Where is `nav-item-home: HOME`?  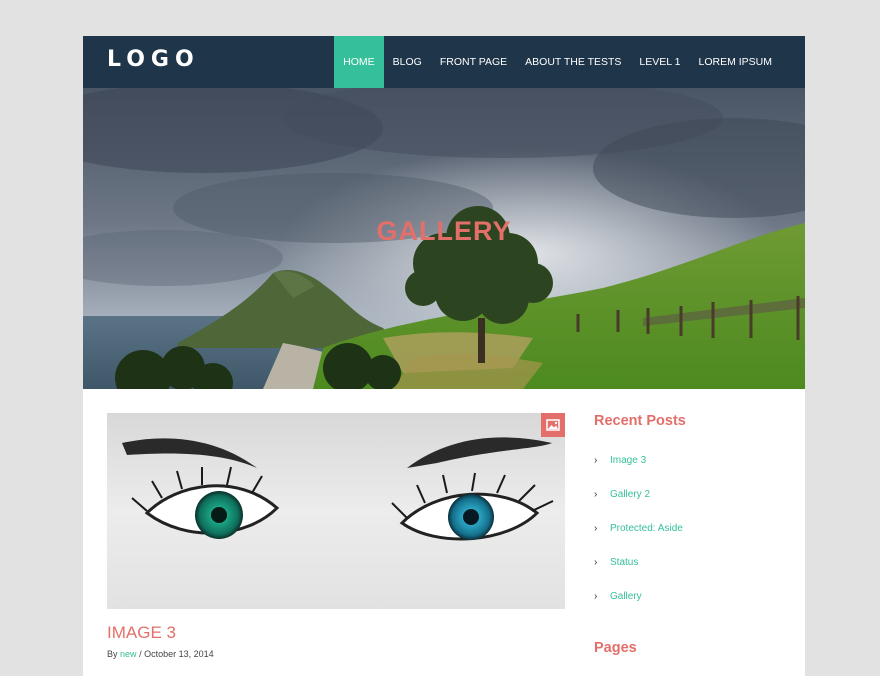
nav-item-home: HOME is located at coordinates (359, 62).